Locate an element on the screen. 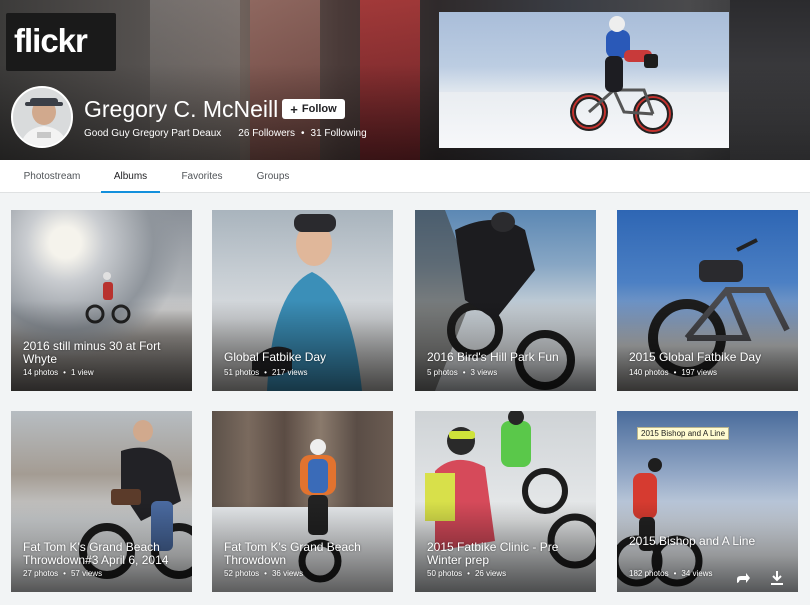 The image size is (810, 605). plus-icon: + is located at coordinates (294, 109).